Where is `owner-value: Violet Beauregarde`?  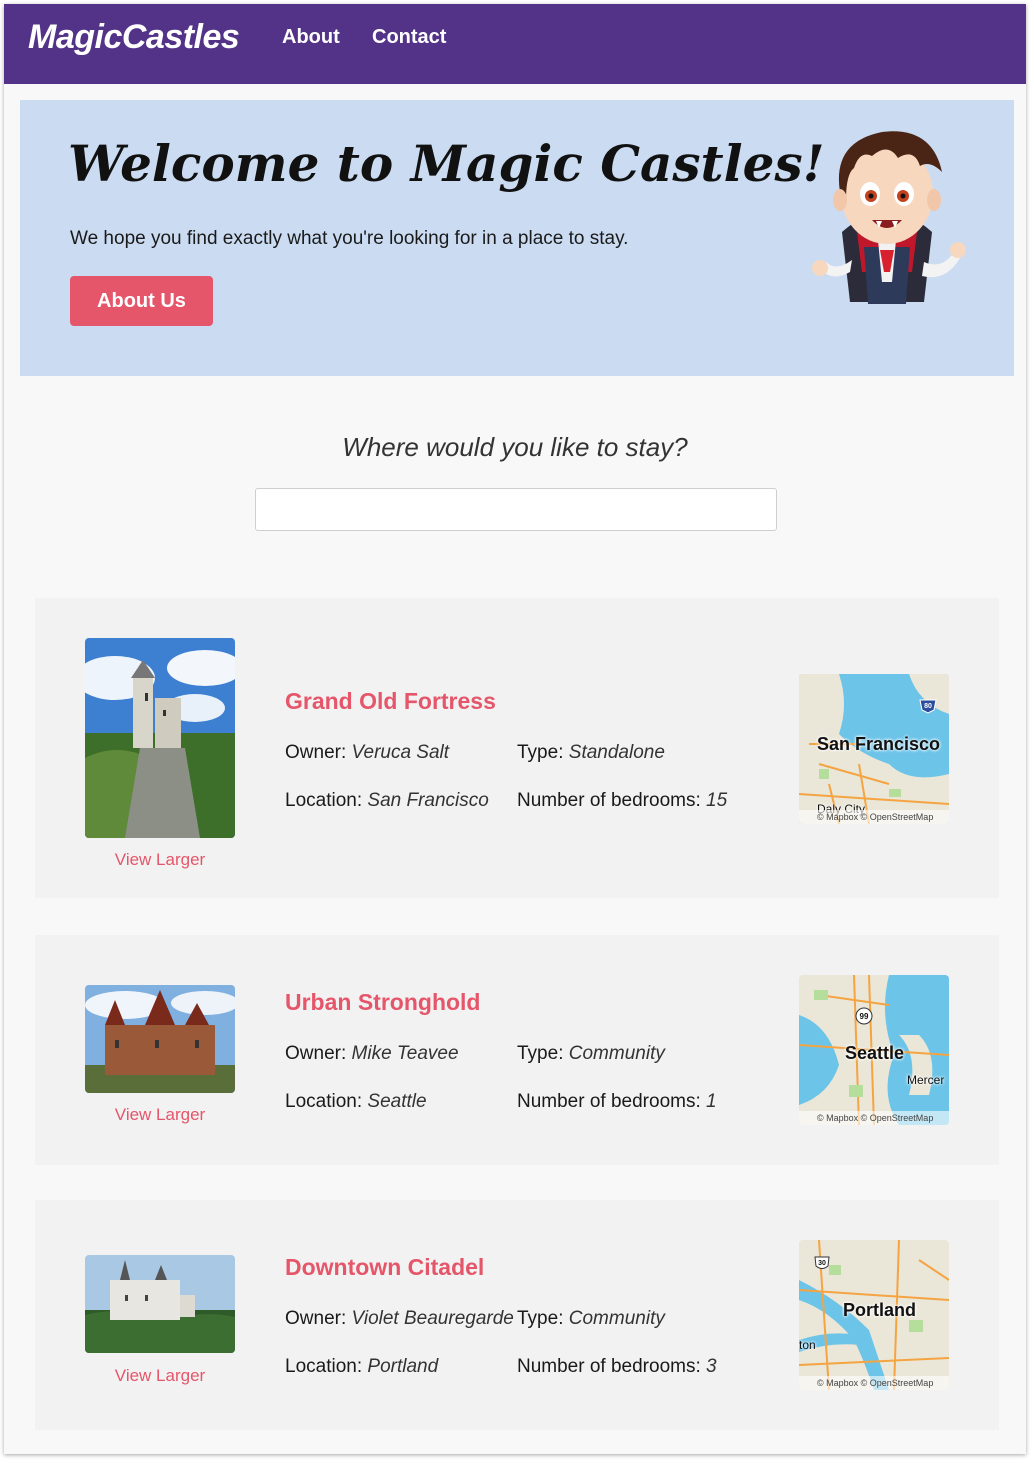 owner-value: Violet Beauregarde is located at coordinates (432, 1318).